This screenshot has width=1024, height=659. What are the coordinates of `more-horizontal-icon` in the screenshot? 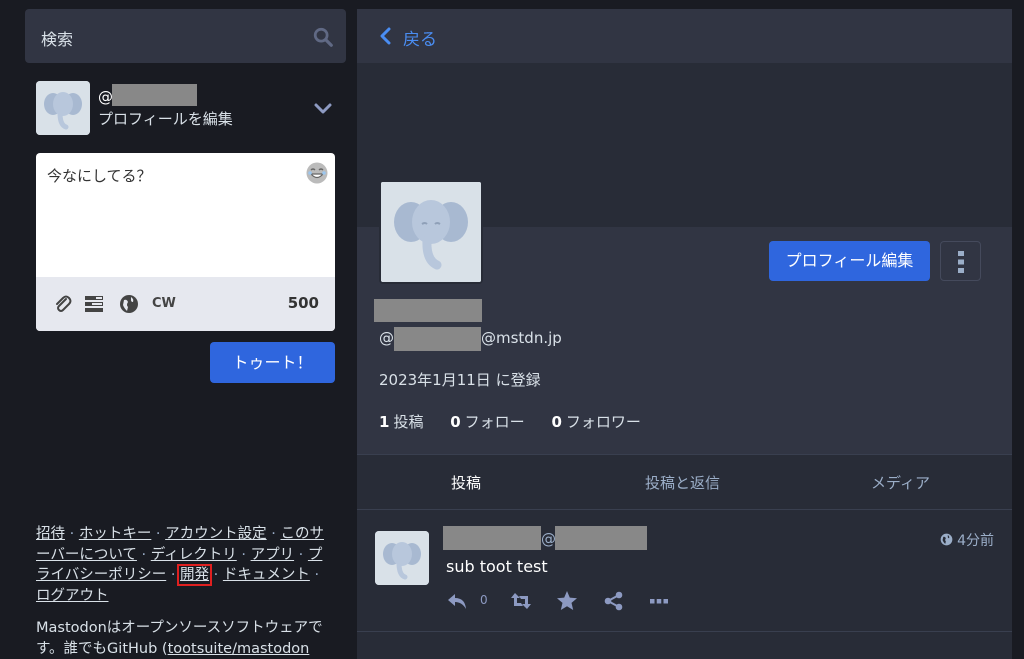 It's located at (659, 601).